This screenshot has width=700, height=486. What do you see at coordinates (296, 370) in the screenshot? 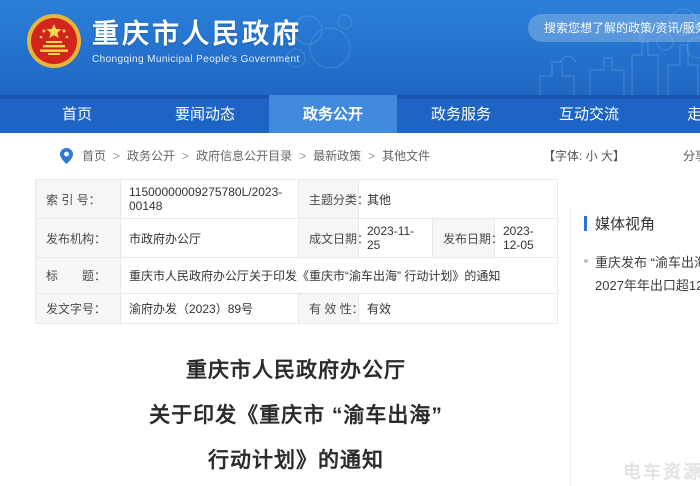
I see `document-title-line: 重庆市人民政府办公厅` at bounding box center [296, 370].